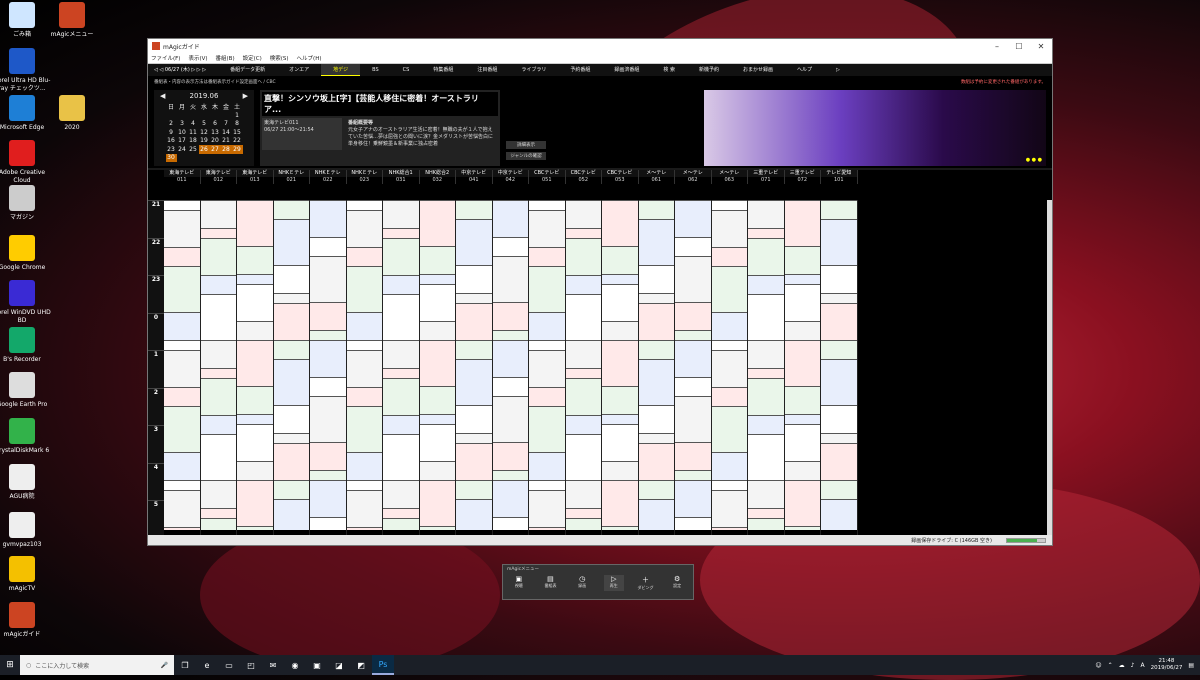 The width and height of the screenshot is (1200, 680). Describe the element at coordinates (225, 58) in the screenshot. I see `menu-item: 番組(B)` at that location.